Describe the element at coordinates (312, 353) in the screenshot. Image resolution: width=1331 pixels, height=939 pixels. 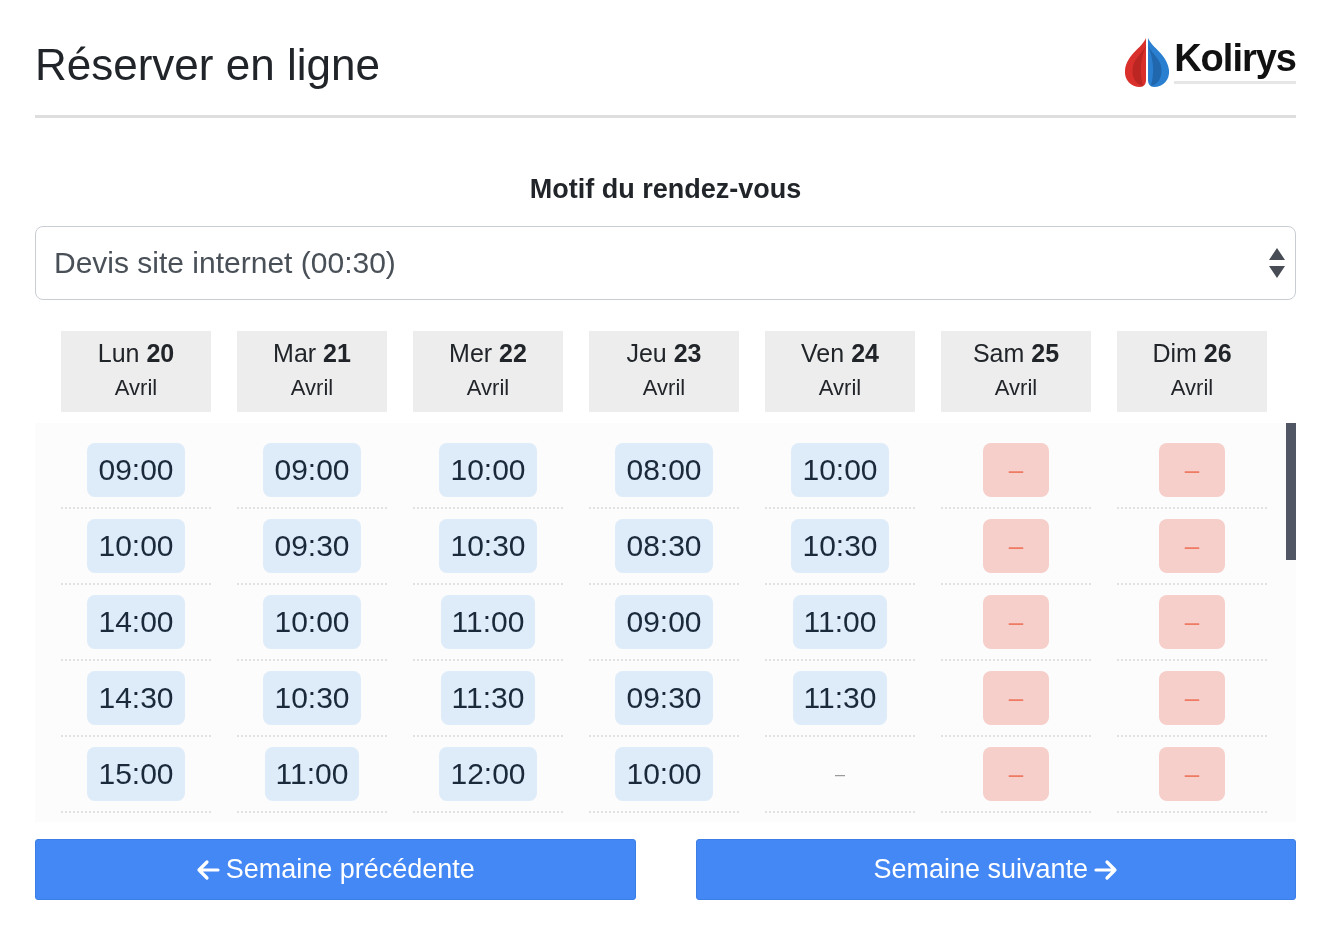
I see `day-name: Mar 21` at that location.